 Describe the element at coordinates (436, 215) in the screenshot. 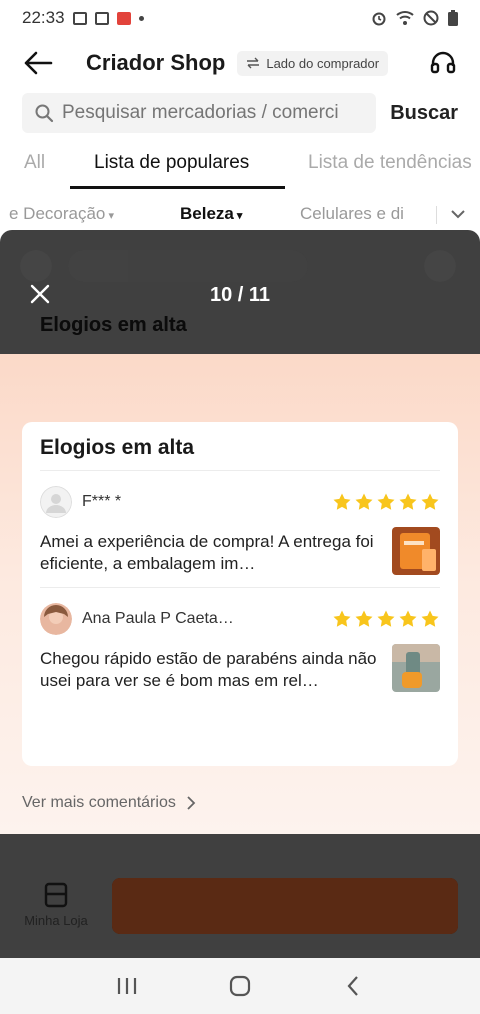

I see `category-divider` at that location.